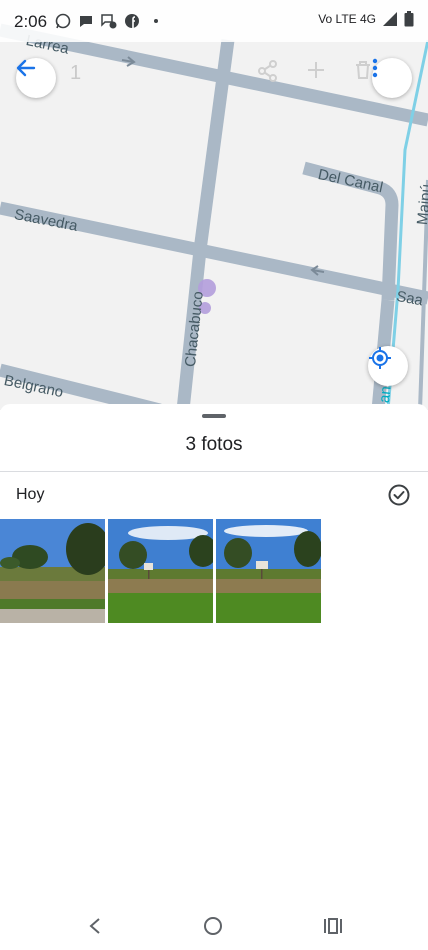  What do you see at coordinates (347, 19) in the screenshot?
I see `network-type: Vo LTE 4G` at bounding box center [347, 19].